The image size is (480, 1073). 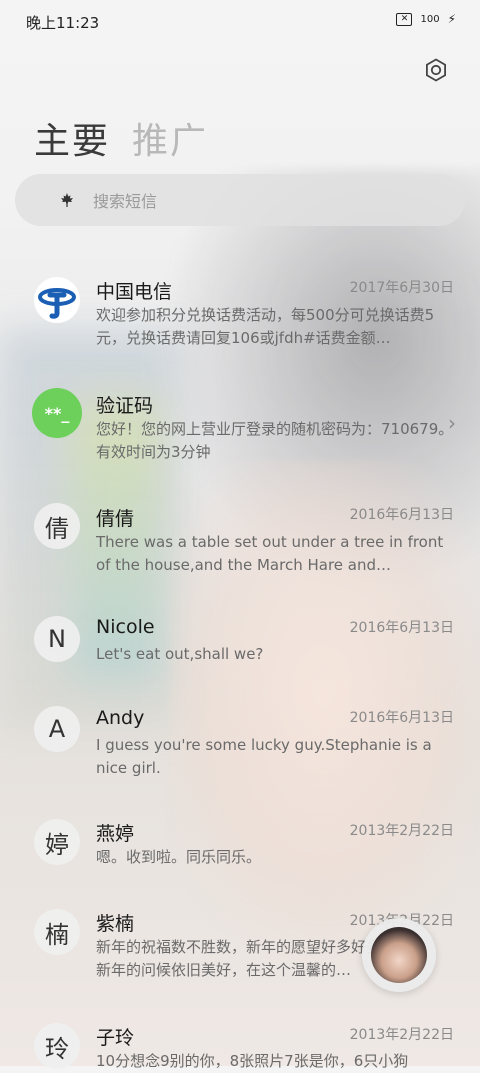 What do you see at coordinates (430, 19) in the screenshot?
I see `battery-level: 100` at bounding box center [430, 19].